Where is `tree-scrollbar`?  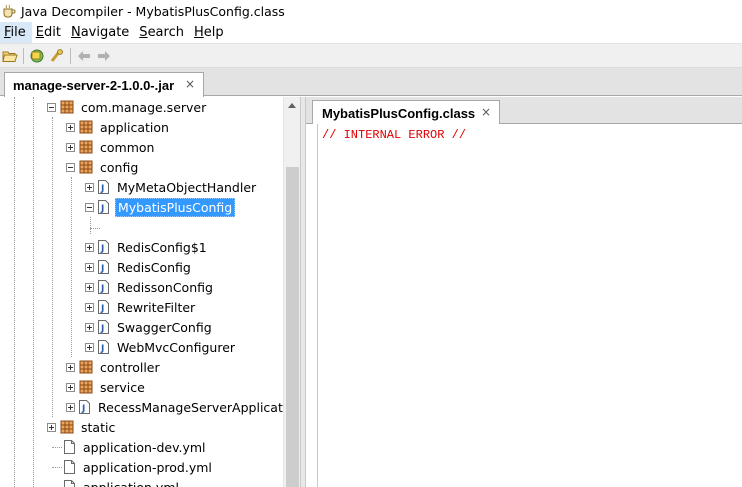
tree-scrollbar is located at coordinates (291, 292).